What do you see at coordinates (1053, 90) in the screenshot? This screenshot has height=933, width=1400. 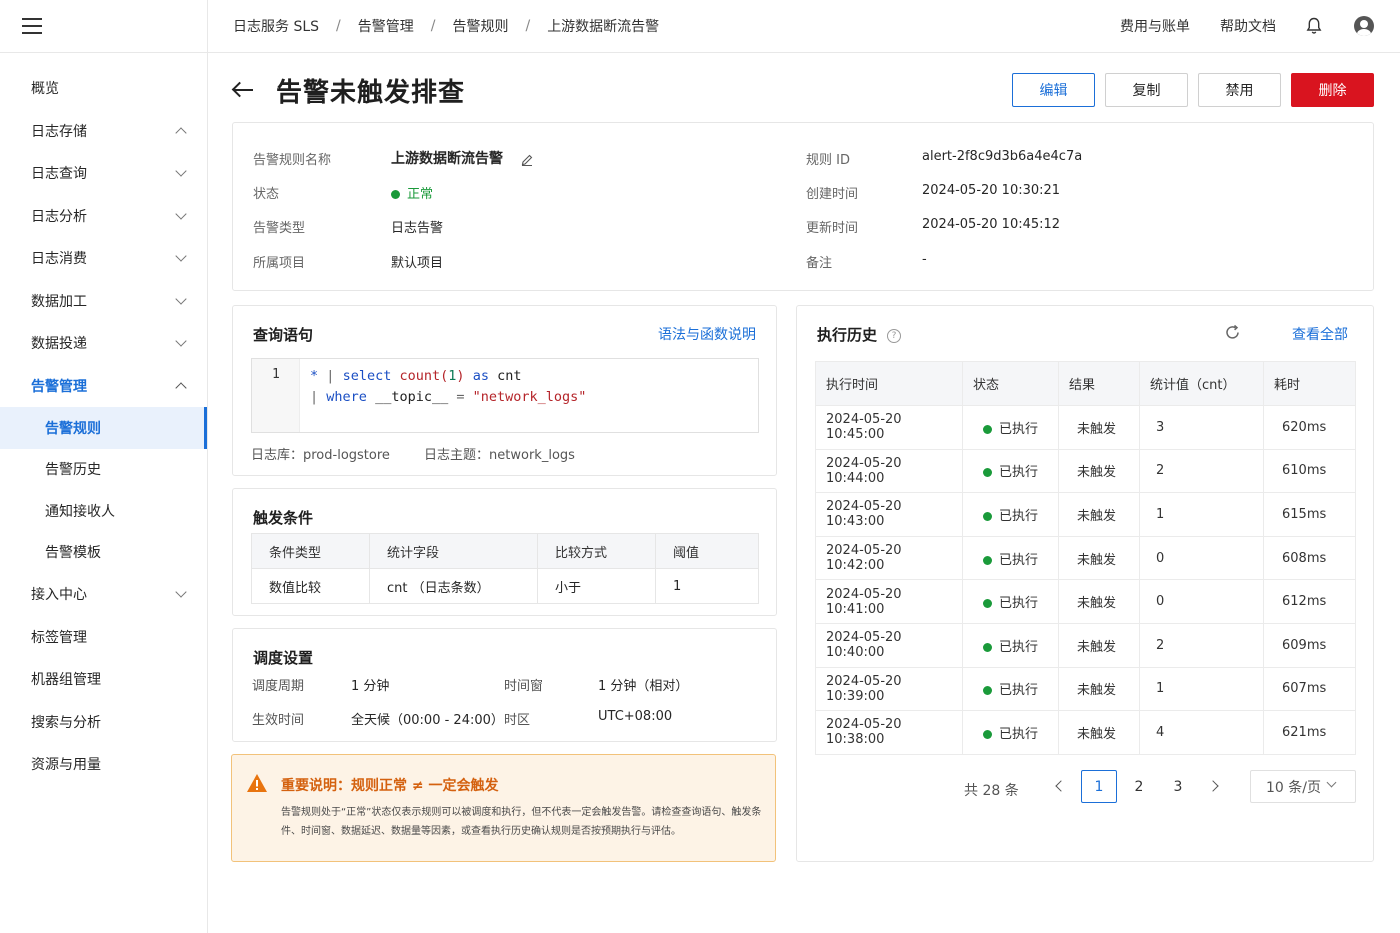 I see `edit-button: 编辑` at bounding box center [1053, 90].